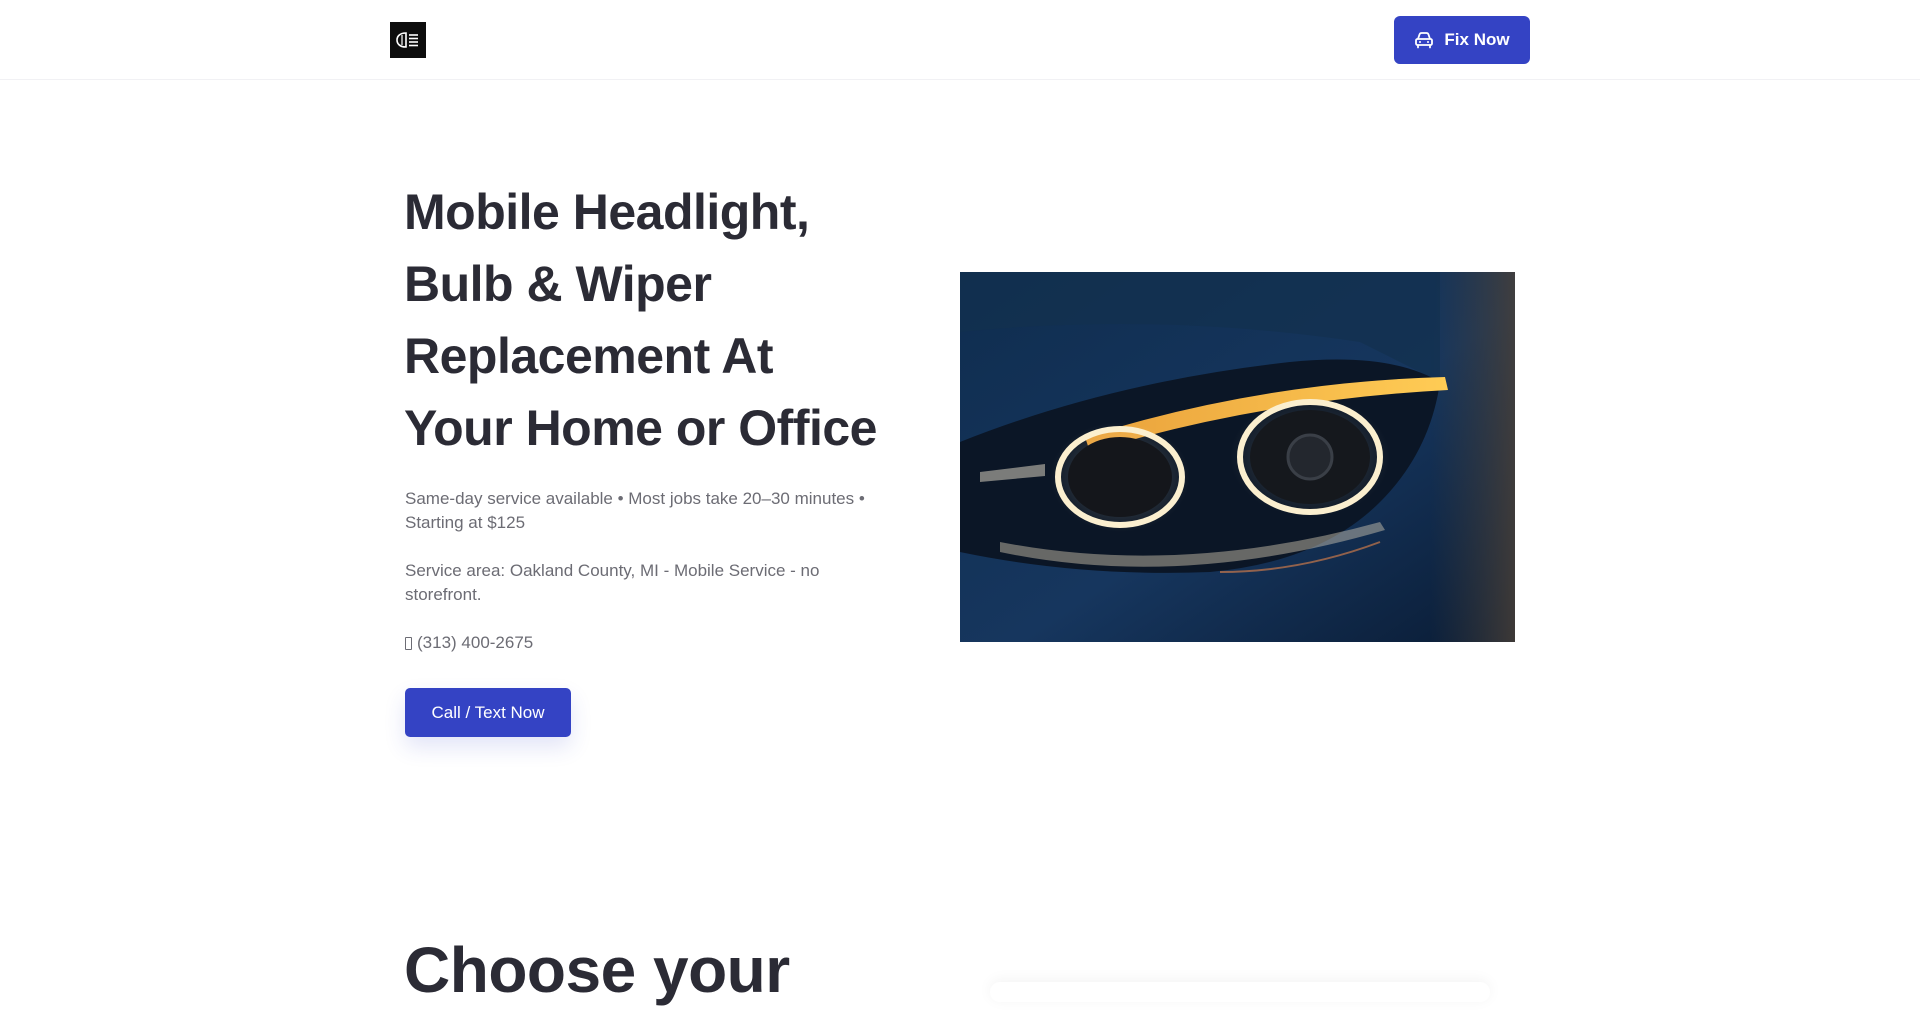  Describe the element at coordinates (960, 40) in the screenshot. I see `site-header: Fix Now` at that location.